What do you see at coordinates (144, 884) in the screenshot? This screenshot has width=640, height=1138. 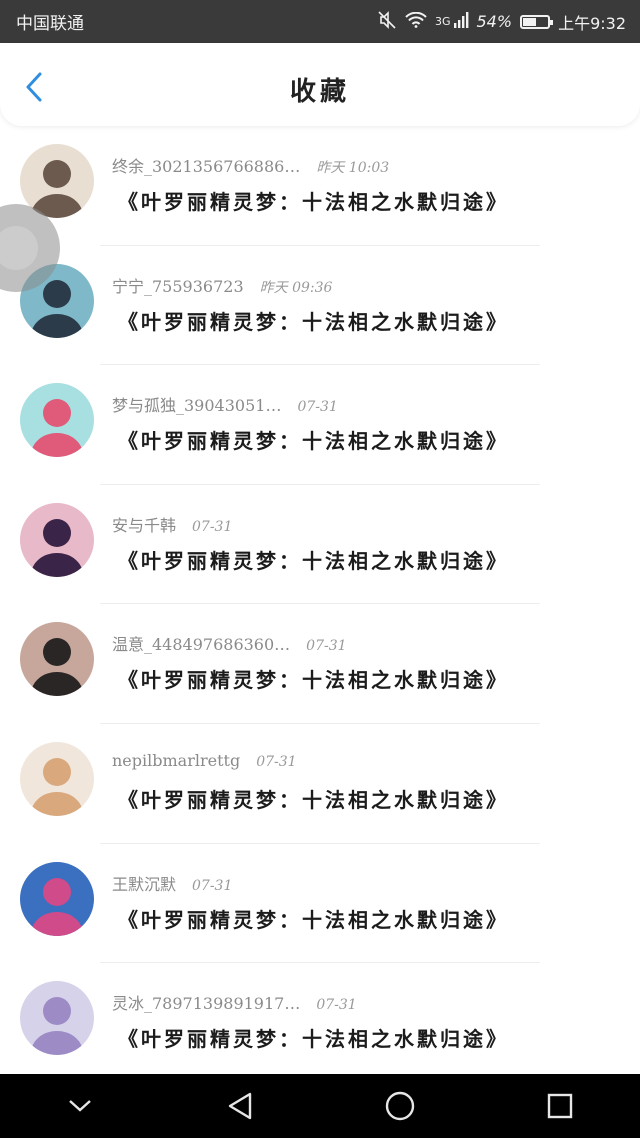 I see `username: 王默沉默` at bounding box center [144, 884].